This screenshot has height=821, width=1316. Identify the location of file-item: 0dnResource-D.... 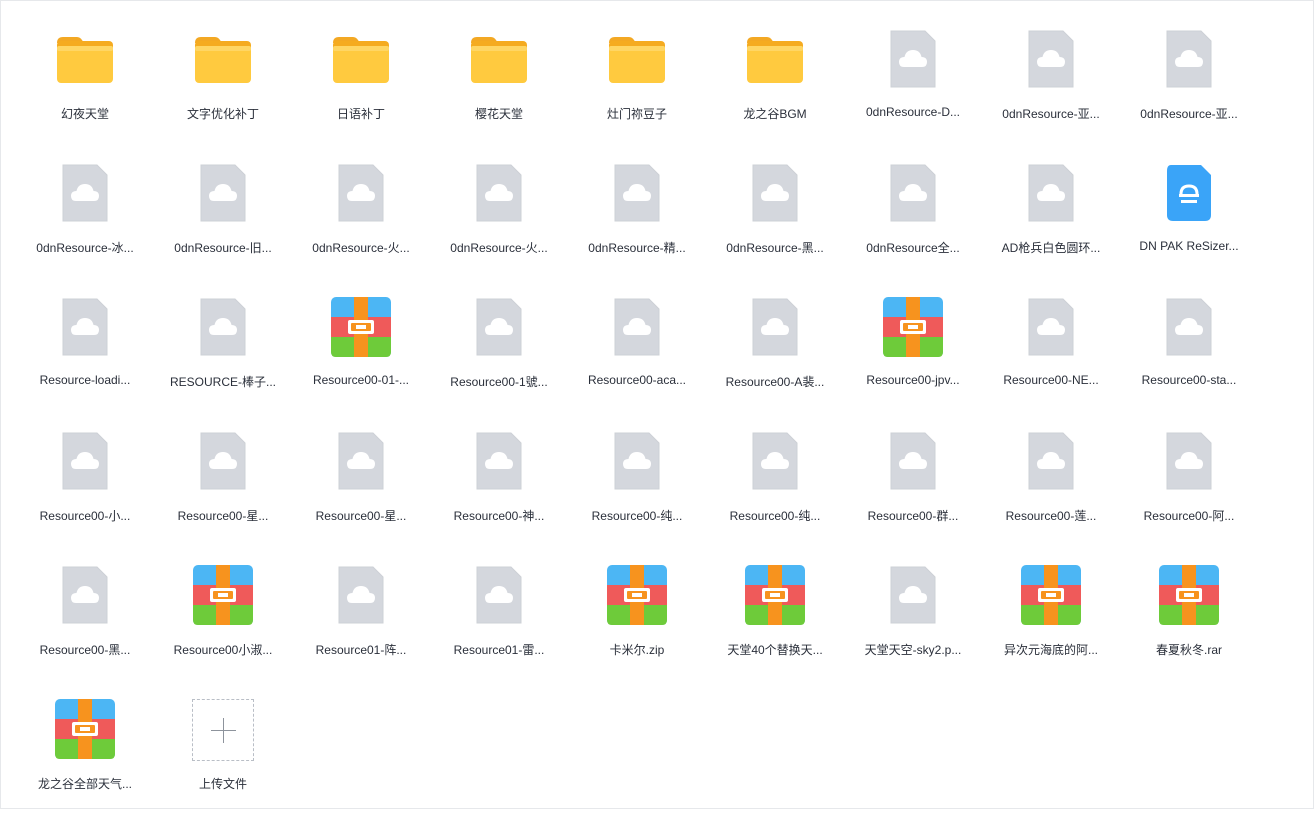
(913, 84).